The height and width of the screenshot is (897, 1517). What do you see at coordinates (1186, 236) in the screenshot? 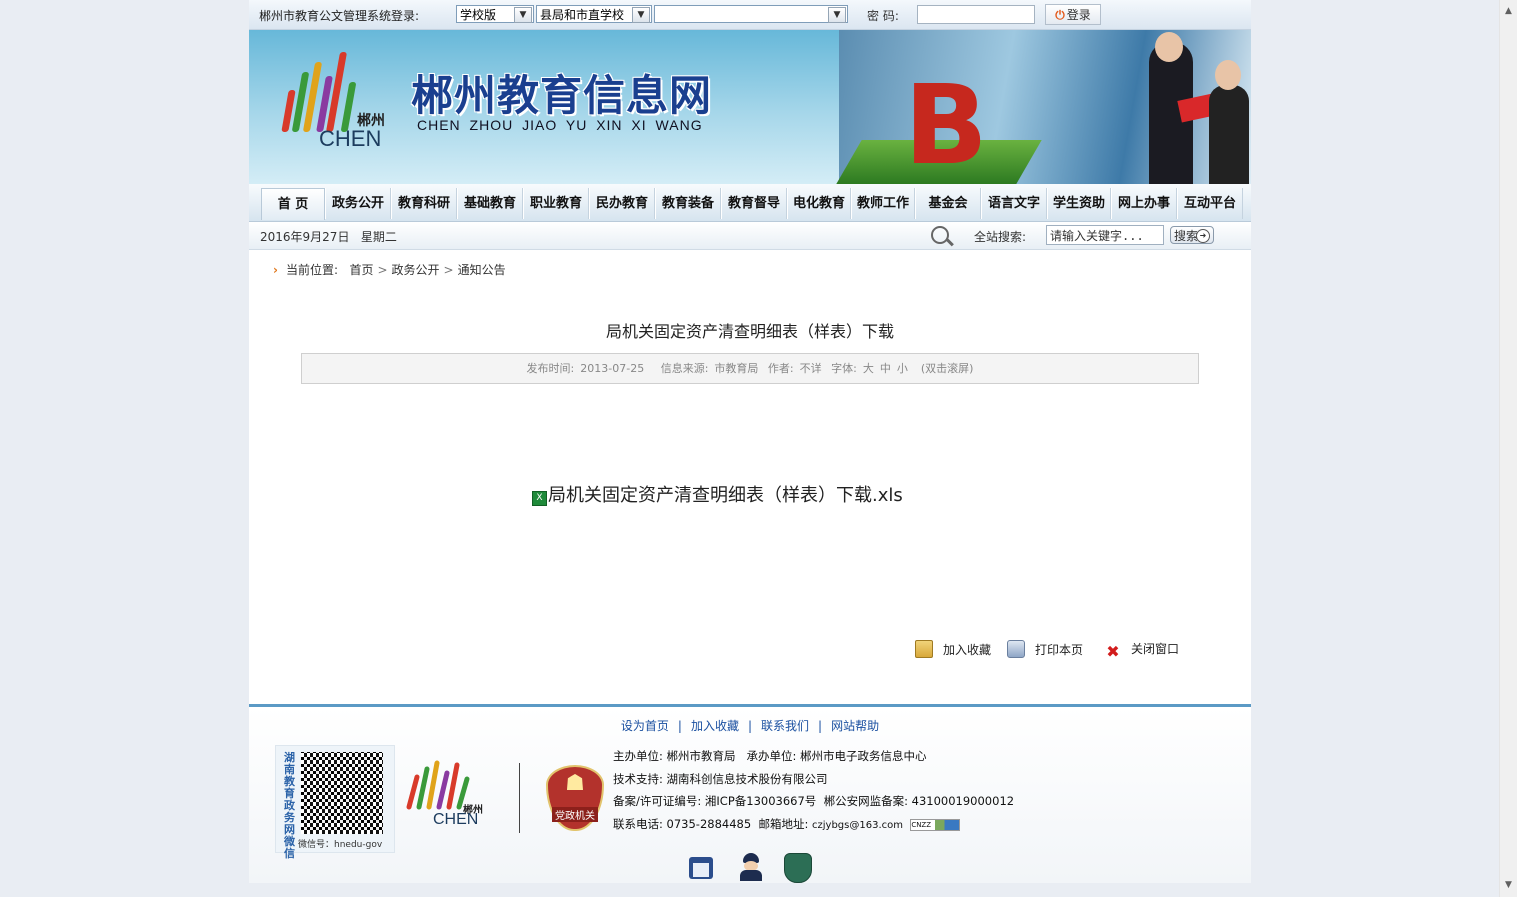
I see `search-button-label: 搜索` at bounding box center [1186, 236].